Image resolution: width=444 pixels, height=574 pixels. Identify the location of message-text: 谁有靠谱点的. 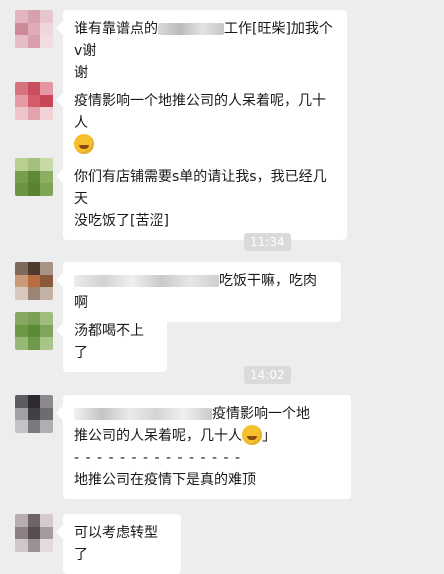
(116, 29).